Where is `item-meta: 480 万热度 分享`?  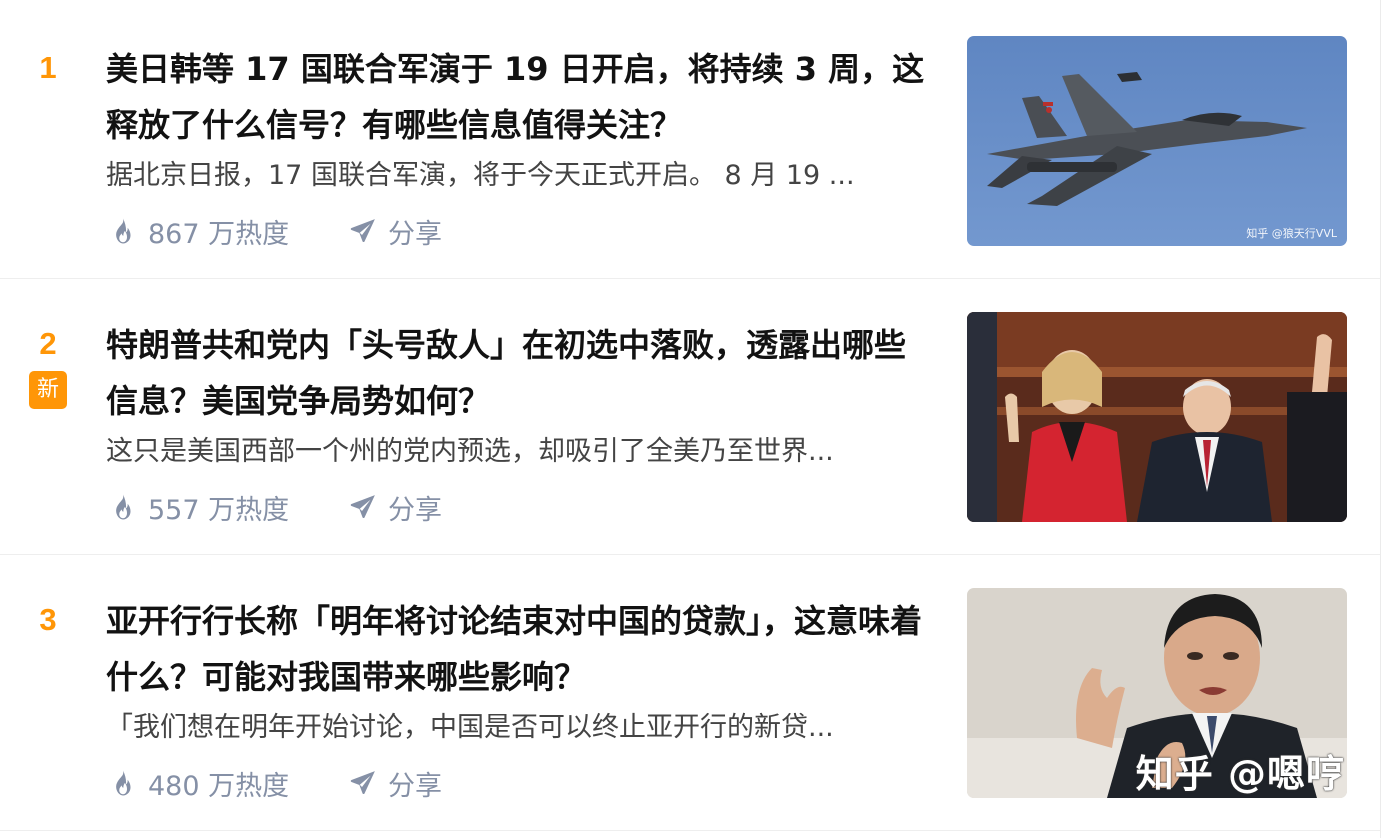 item-meta: 480 万热度 分享 is located at coordinates (275, 783).